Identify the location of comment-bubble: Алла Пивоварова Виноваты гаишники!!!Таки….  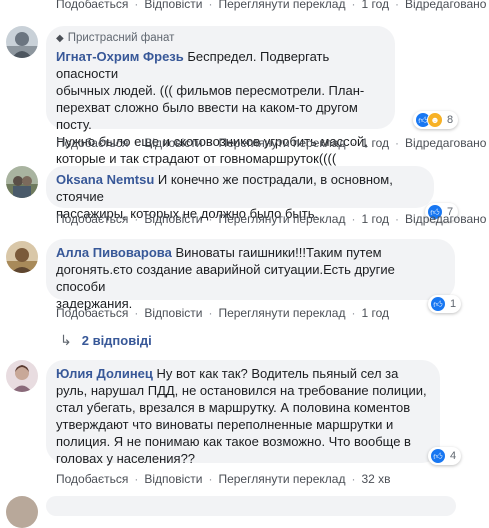
(250, 275).